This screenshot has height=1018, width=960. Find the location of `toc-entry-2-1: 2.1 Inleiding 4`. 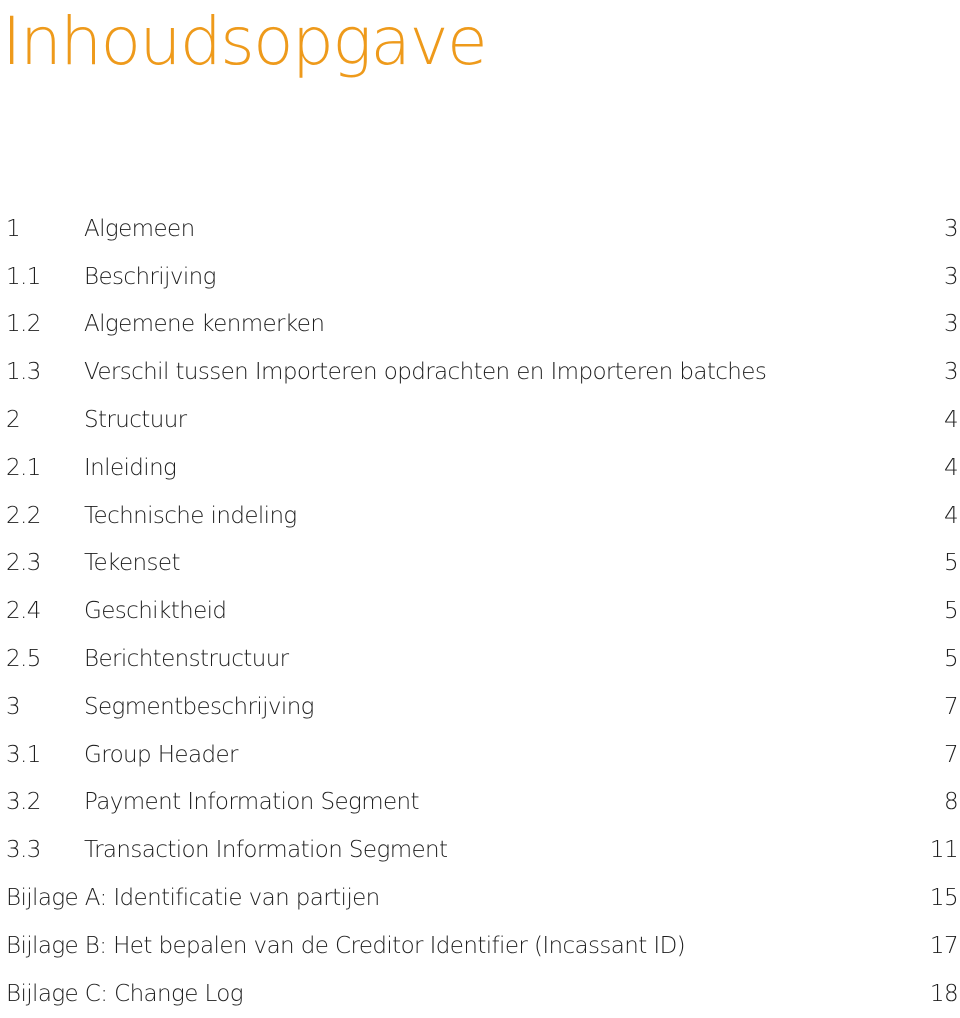

toc-entry-2-1: 2.1 Inleiding 4 is located at coordinates (480, 468).